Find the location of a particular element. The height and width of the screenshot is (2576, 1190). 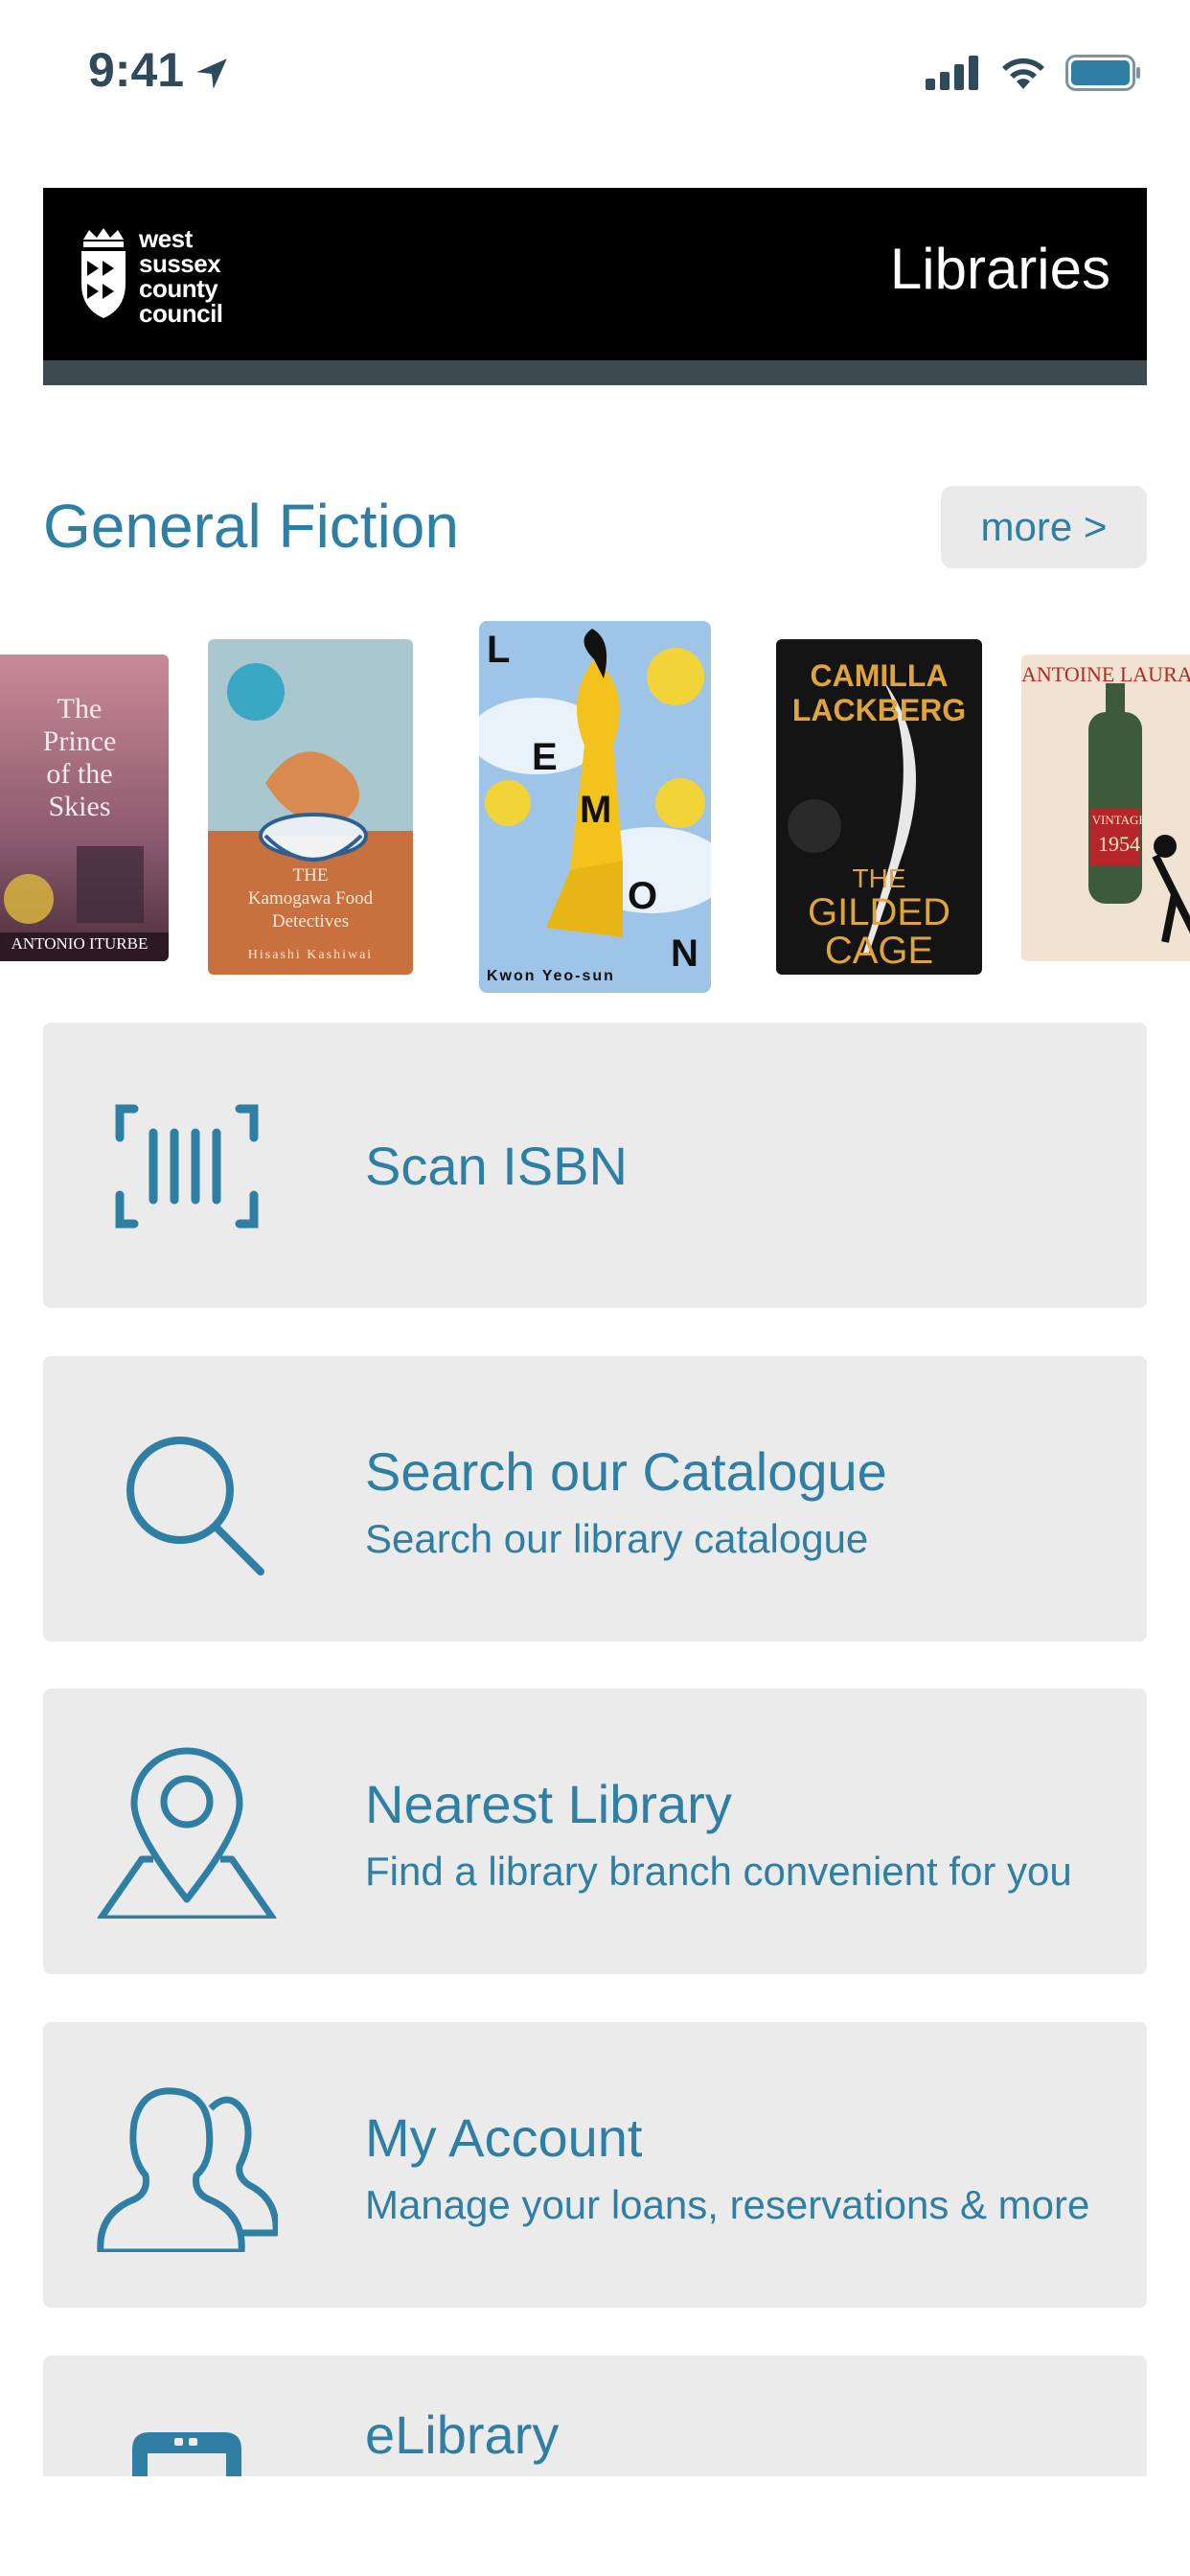

cellular-signal-icon is located at coordinates (952, 73).